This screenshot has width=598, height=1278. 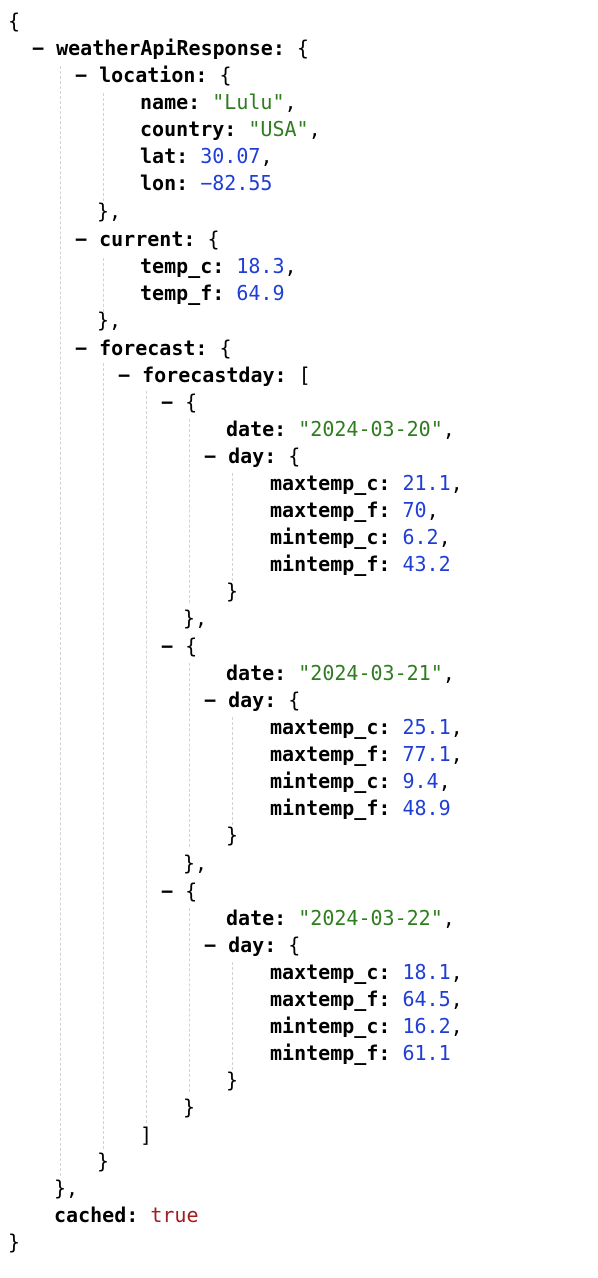 What do you see at coordinates (146, 757) in the screenshot?
I see `indent-guide-forecastday` at bounding box center [146, 757].